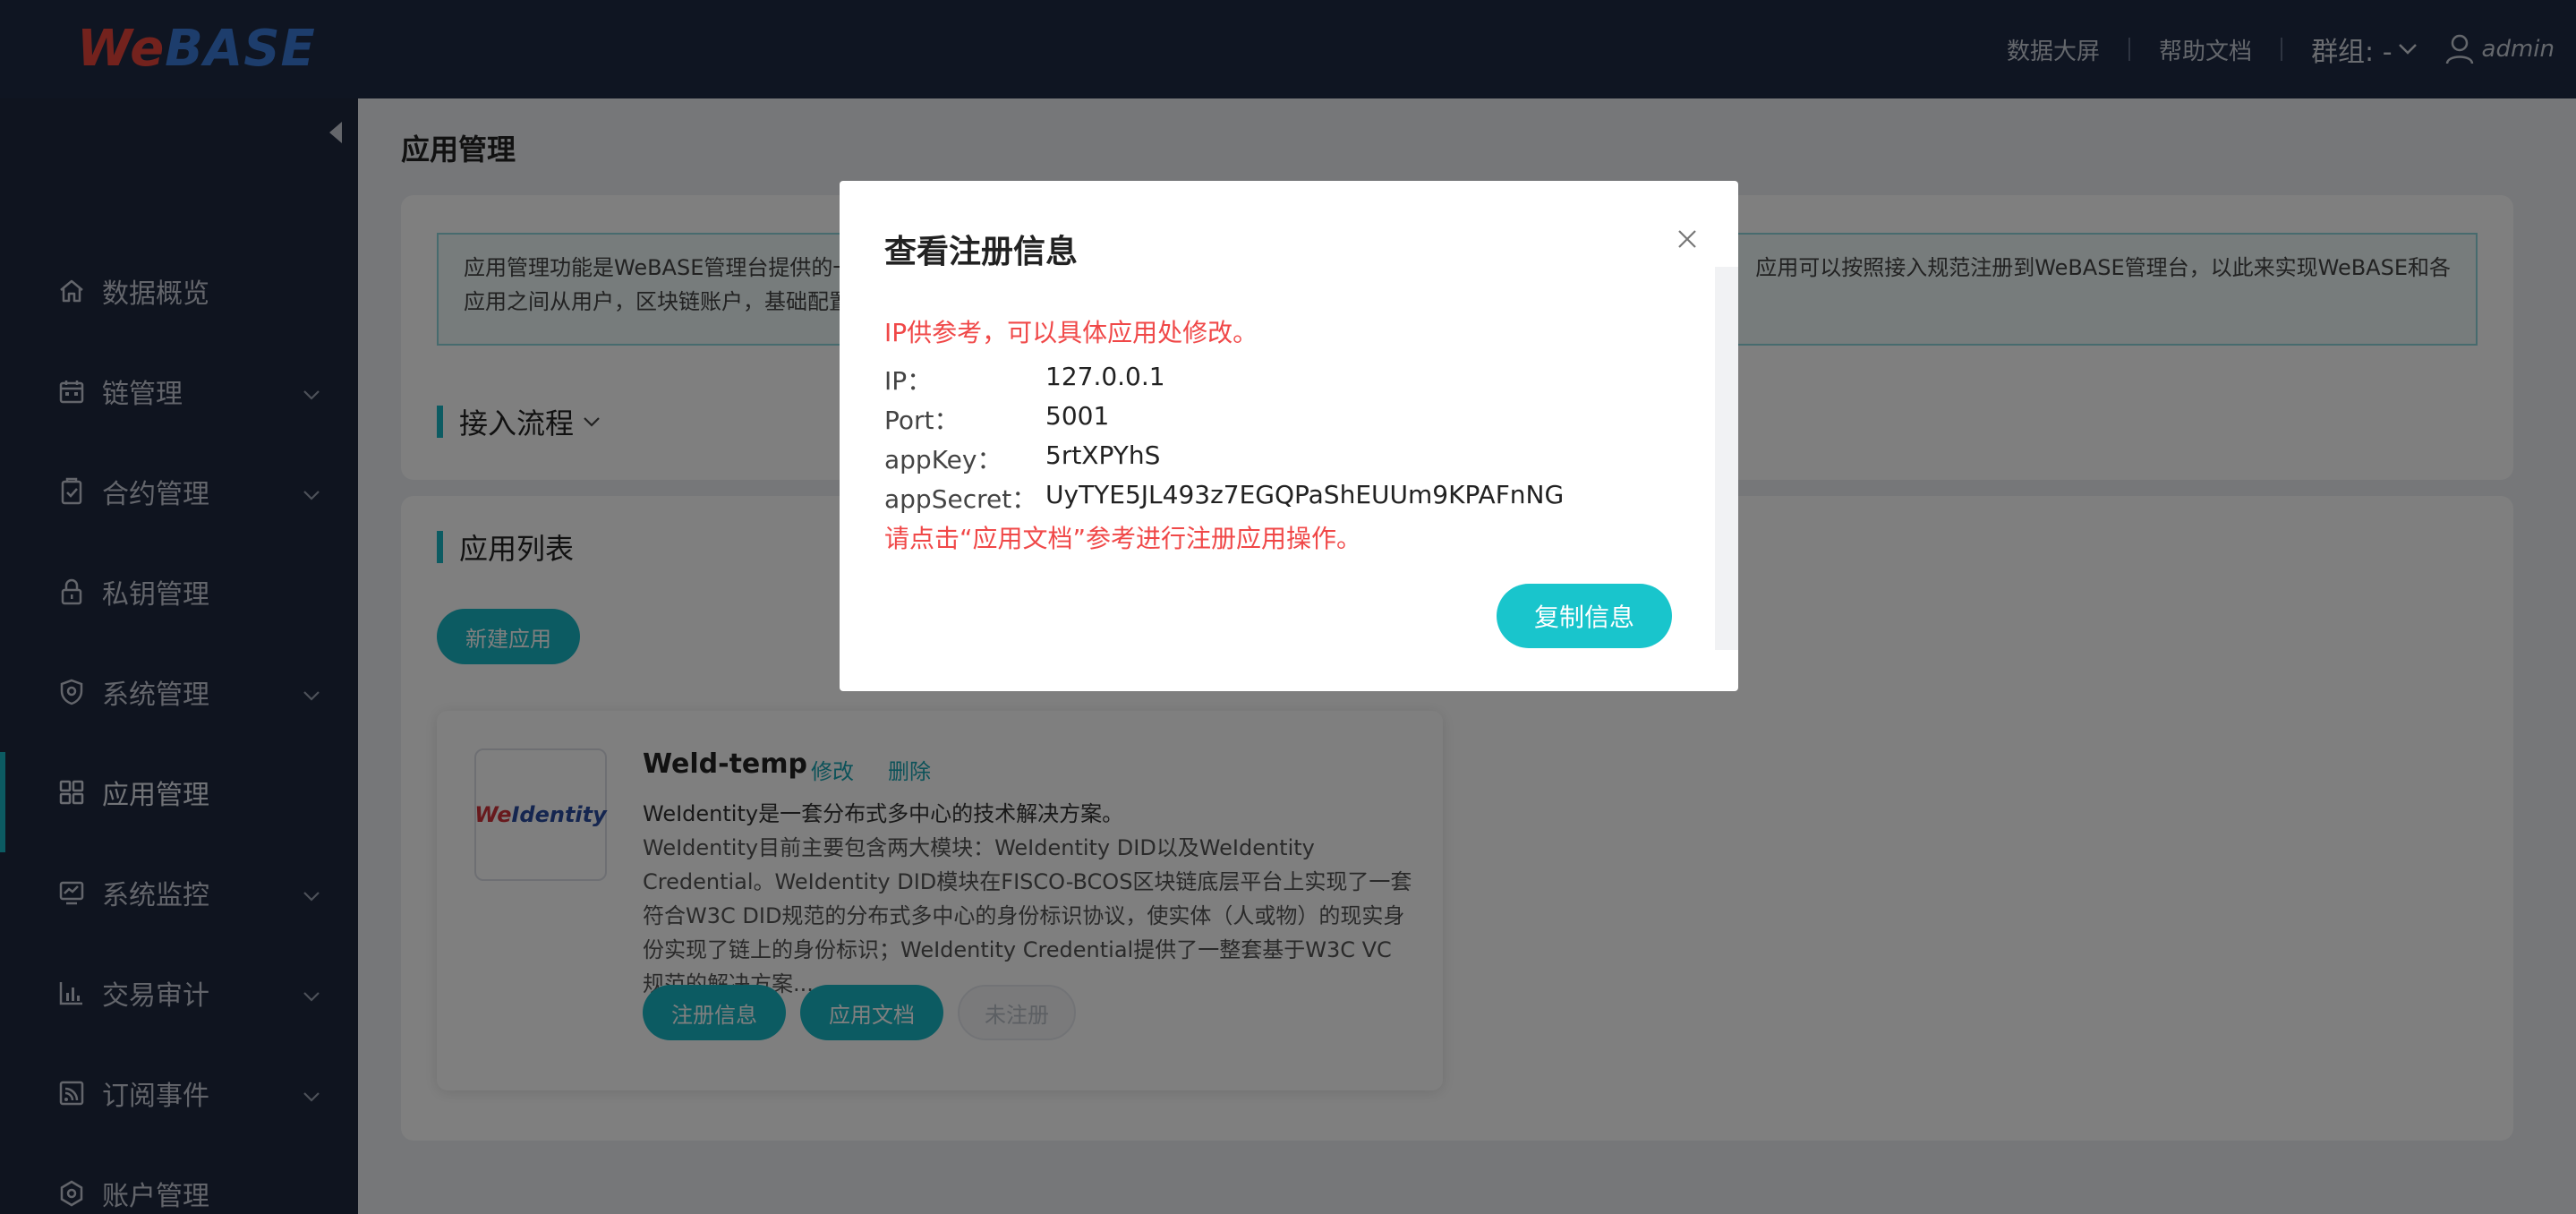 The width and height of the screenshot is (2576, 1214). What do you see at coordinates (960, 499) in the screenshot?
I see `field-label: appSecret：` at bounding box center [960, 499].